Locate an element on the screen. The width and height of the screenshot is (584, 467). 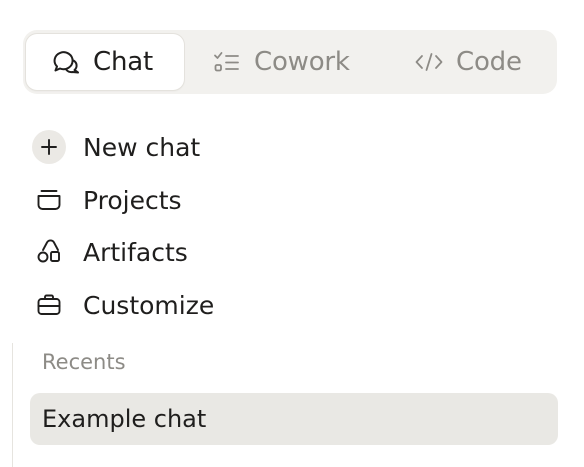
folder-icon is located at coordinates (49, 200).